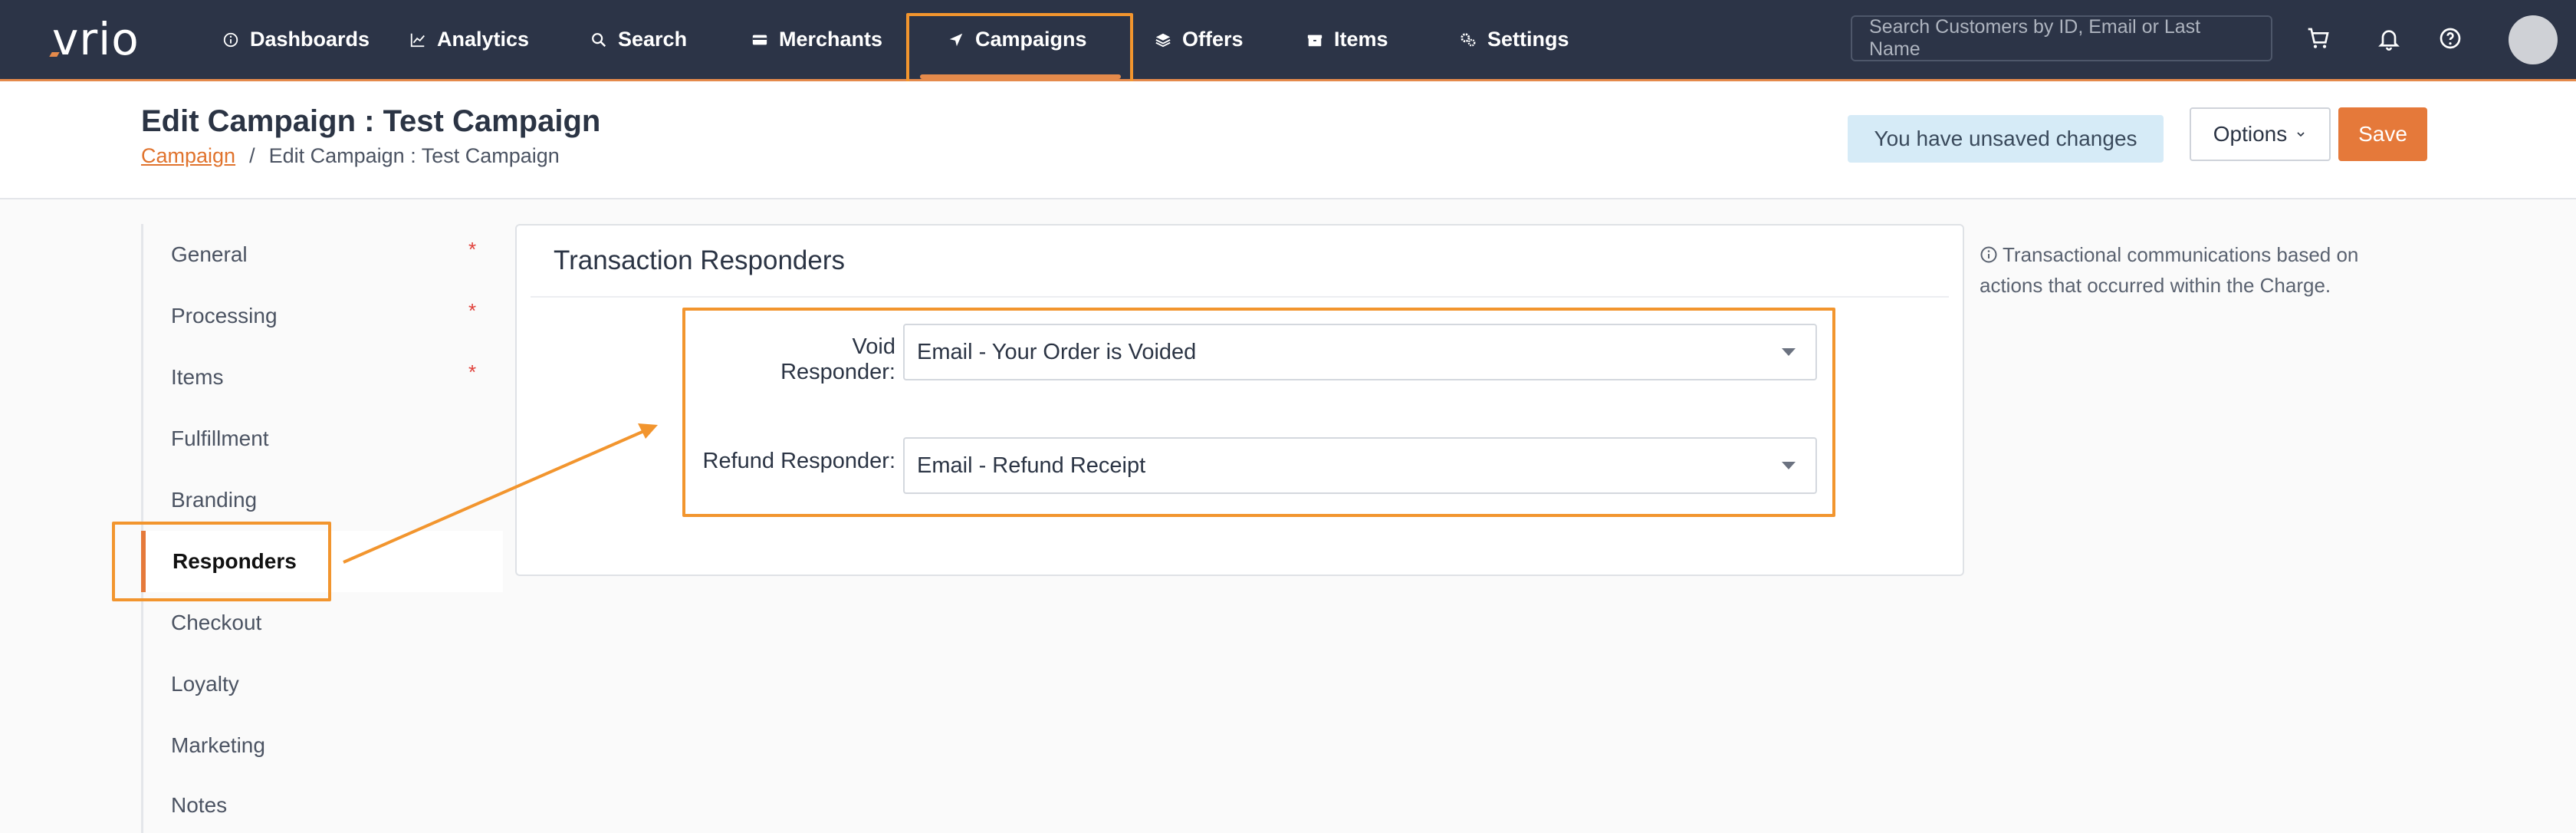 Image resolution: width=2576 pixels, height=833 pixels. Describe the element at coordinates (324, 378) in the screenshot. I see `sidebar-item-items: Items *` at that location.